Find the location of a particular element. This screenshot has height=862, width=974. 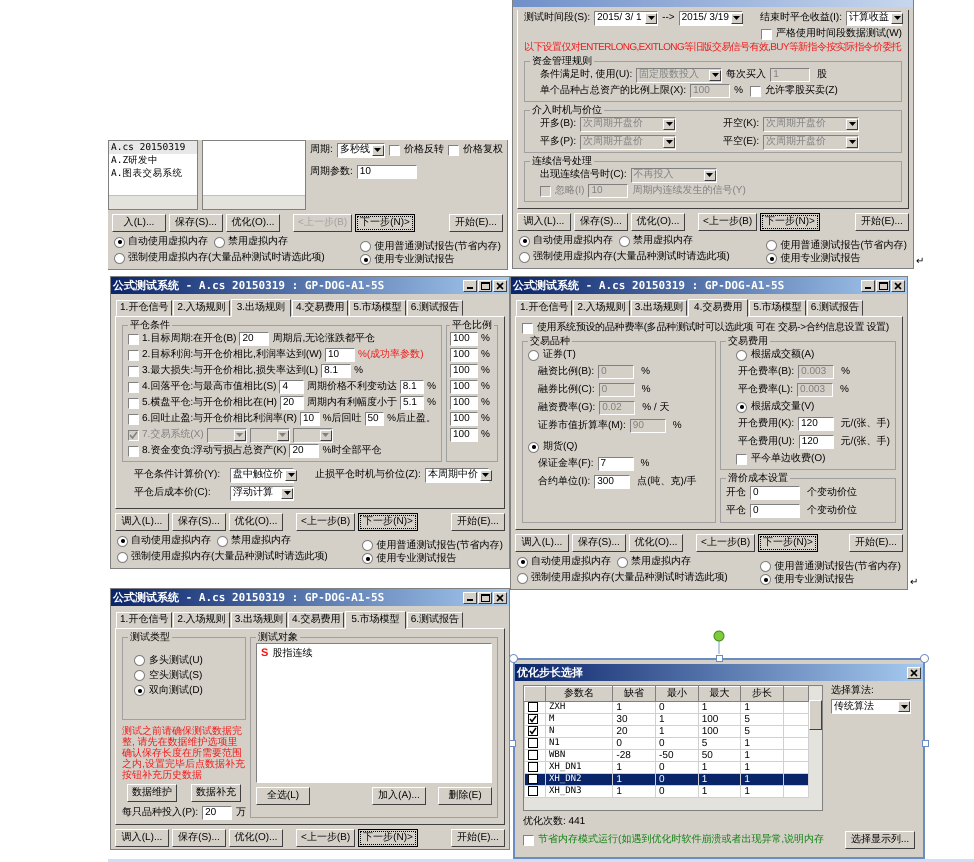

column-header: 缺省 is located at coordinates (634, 694).